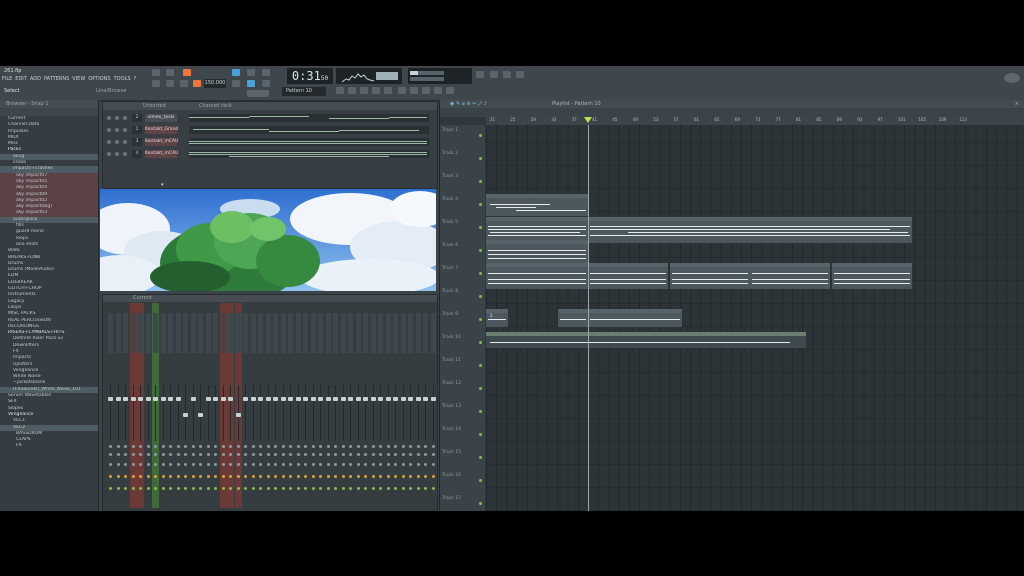  I want to click on plugin-icon, so click(426, 90).